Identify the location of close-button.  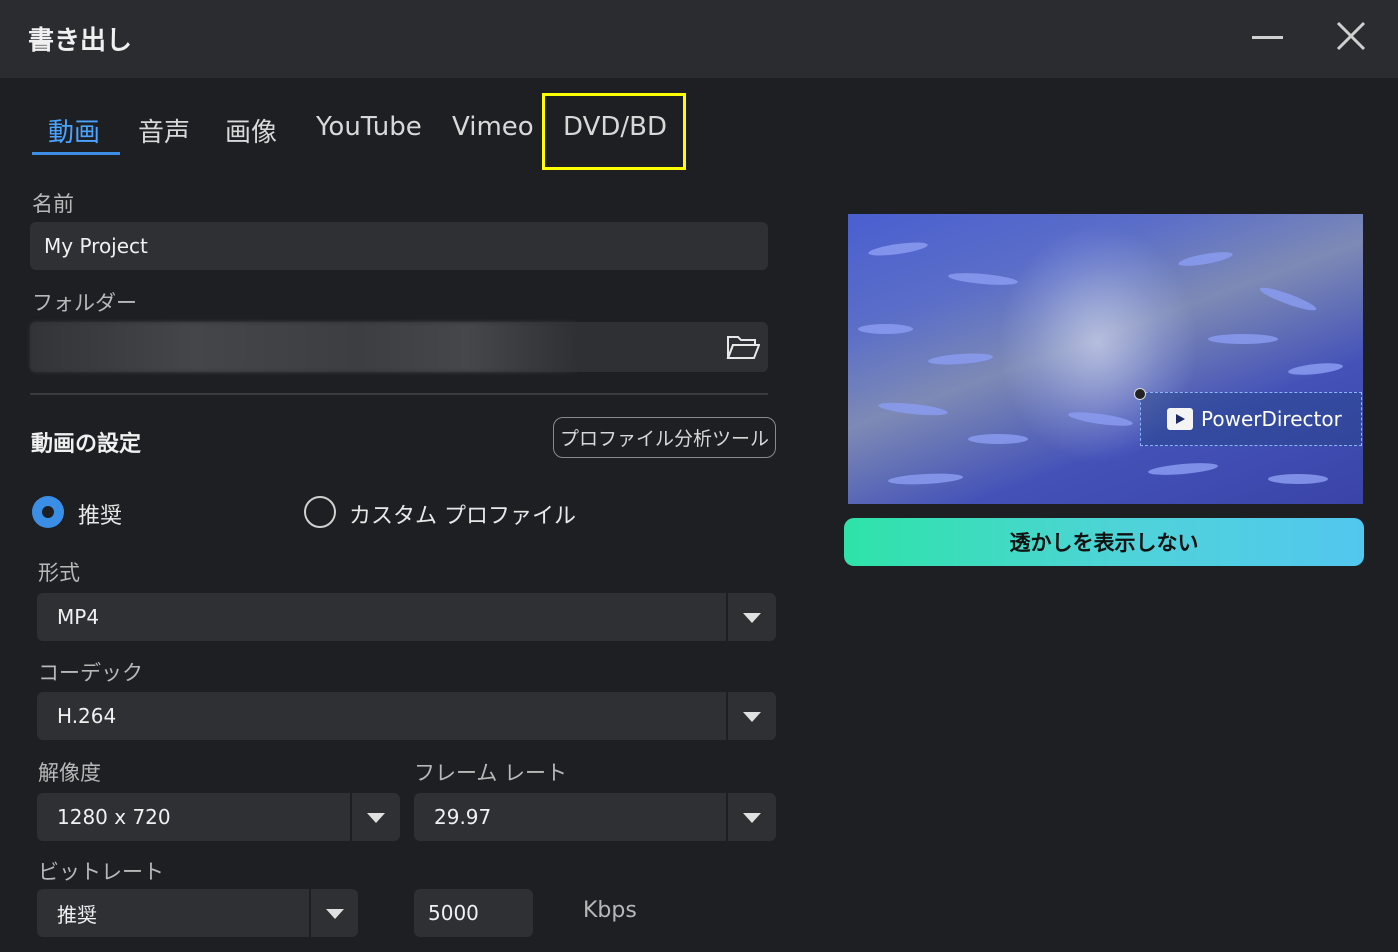
(1351, 37).